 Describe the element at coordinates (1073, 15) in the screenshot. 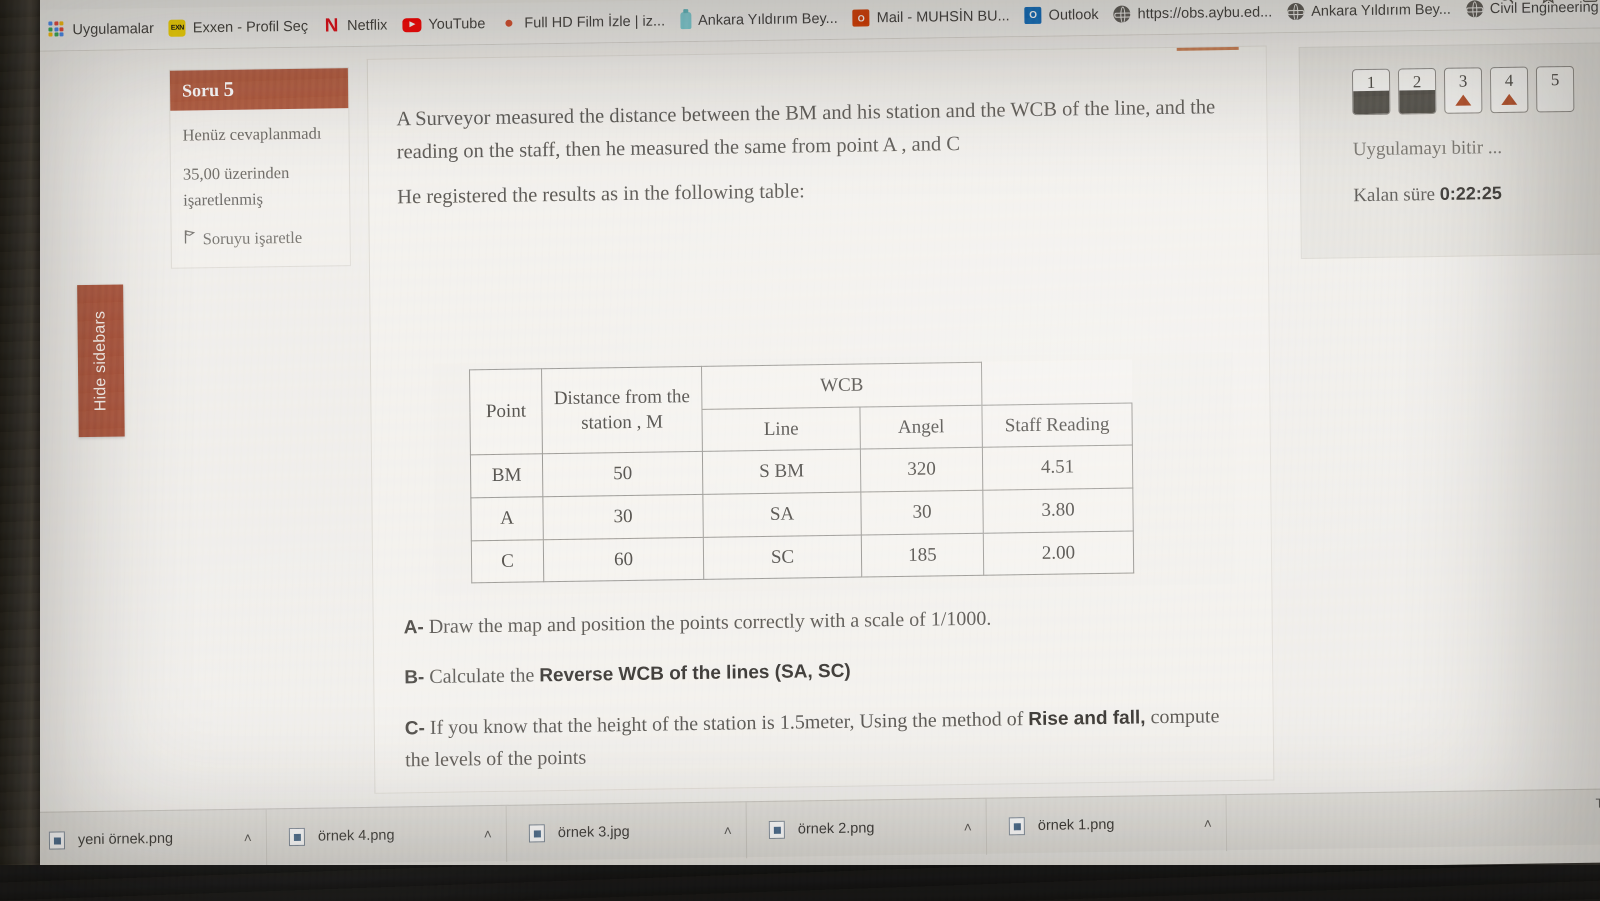

I see `bookmark-label: Outlook` at that location.